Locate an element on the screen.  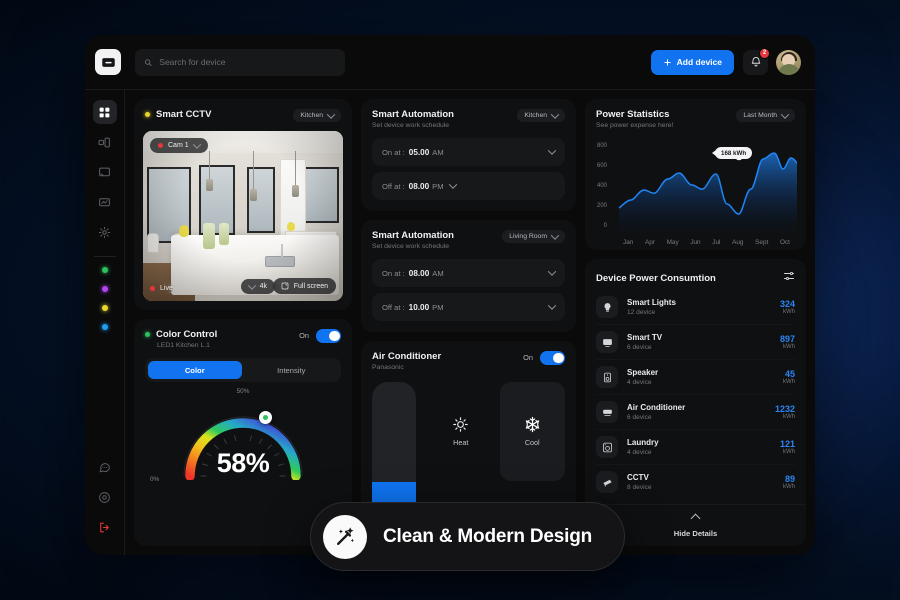
sidebar-item-settings is located at coordinates (105, 232).